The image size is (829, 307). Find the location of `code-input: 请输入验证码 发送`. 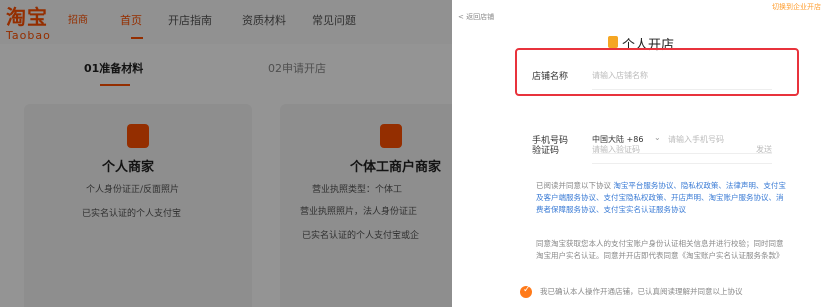

code-input: 请输入验证码 发送 is located at coordinates (682, 149).